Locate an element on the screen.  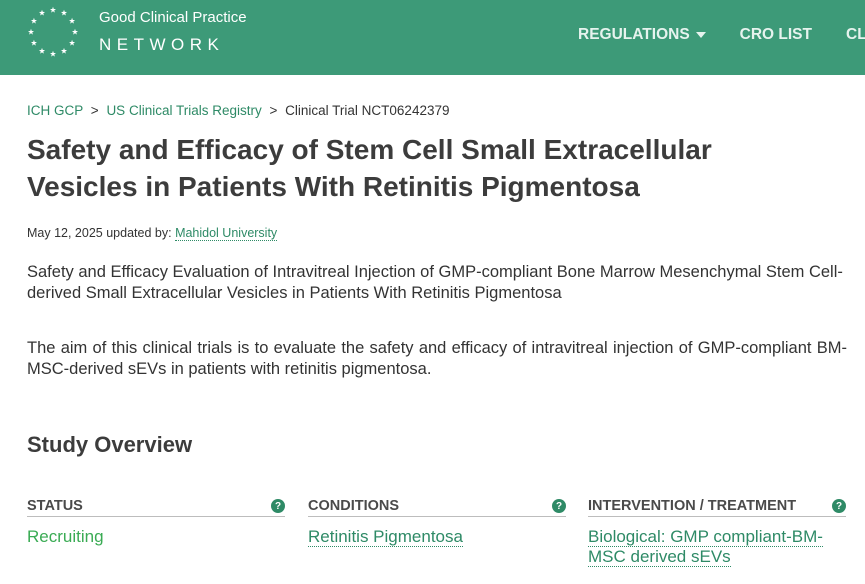
nav-clinical-label: CLIN is located at coordinates (855, 34).